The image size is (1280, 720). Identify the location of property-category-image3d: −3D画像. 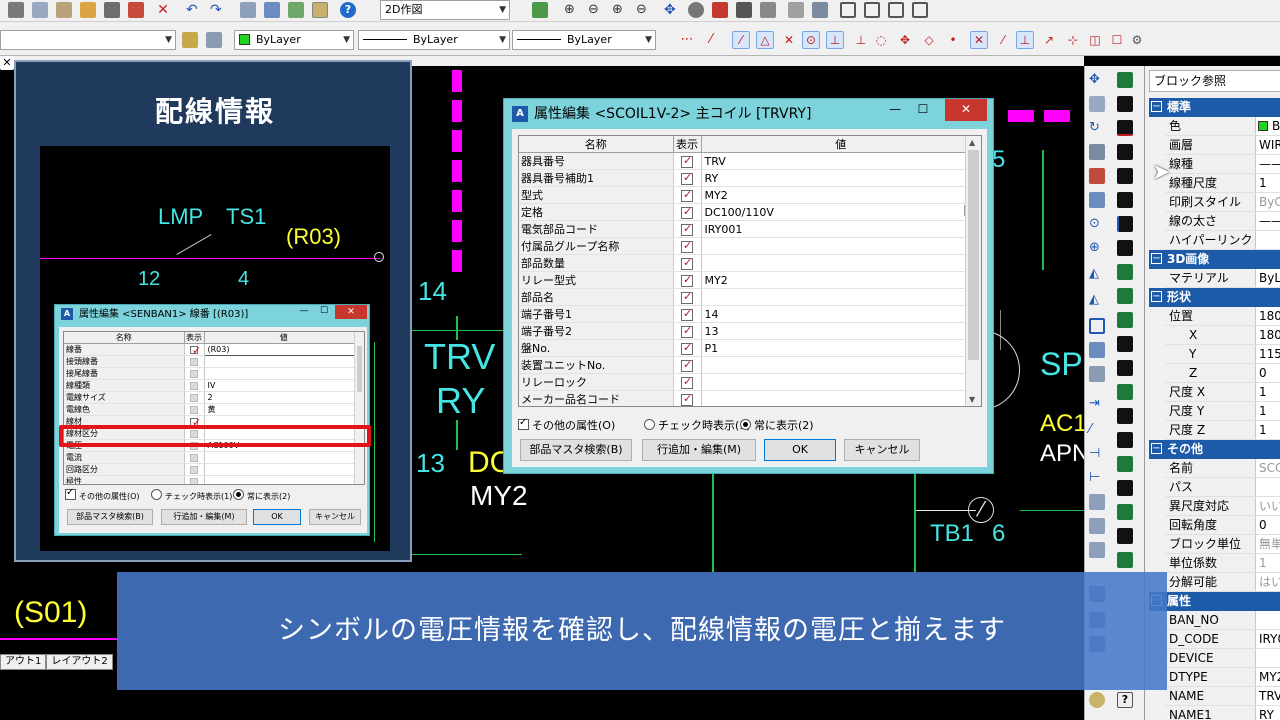
(1214, 259).